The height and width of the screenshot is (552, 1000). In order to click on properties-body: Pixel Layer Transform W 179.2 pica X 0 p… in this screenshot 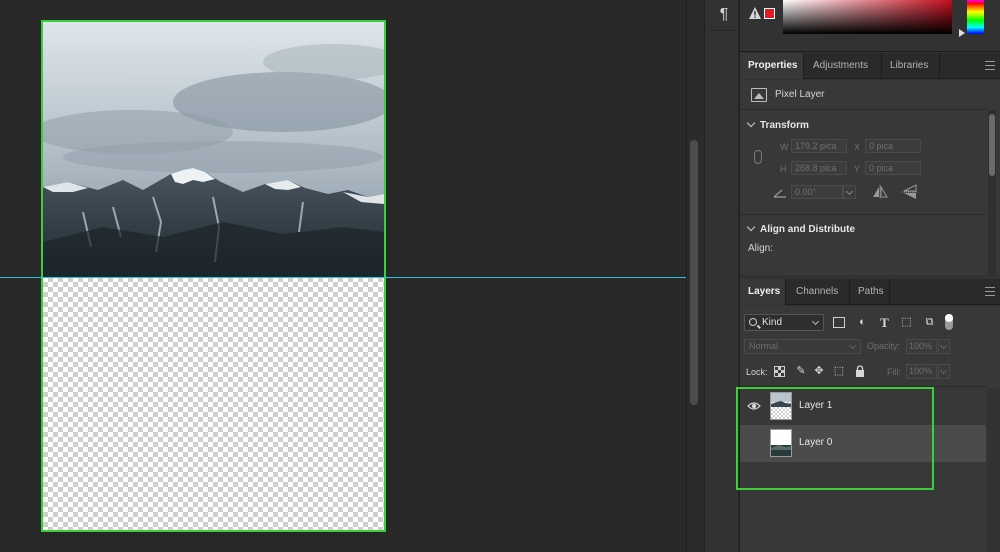, I will do `click(870, 177)`.